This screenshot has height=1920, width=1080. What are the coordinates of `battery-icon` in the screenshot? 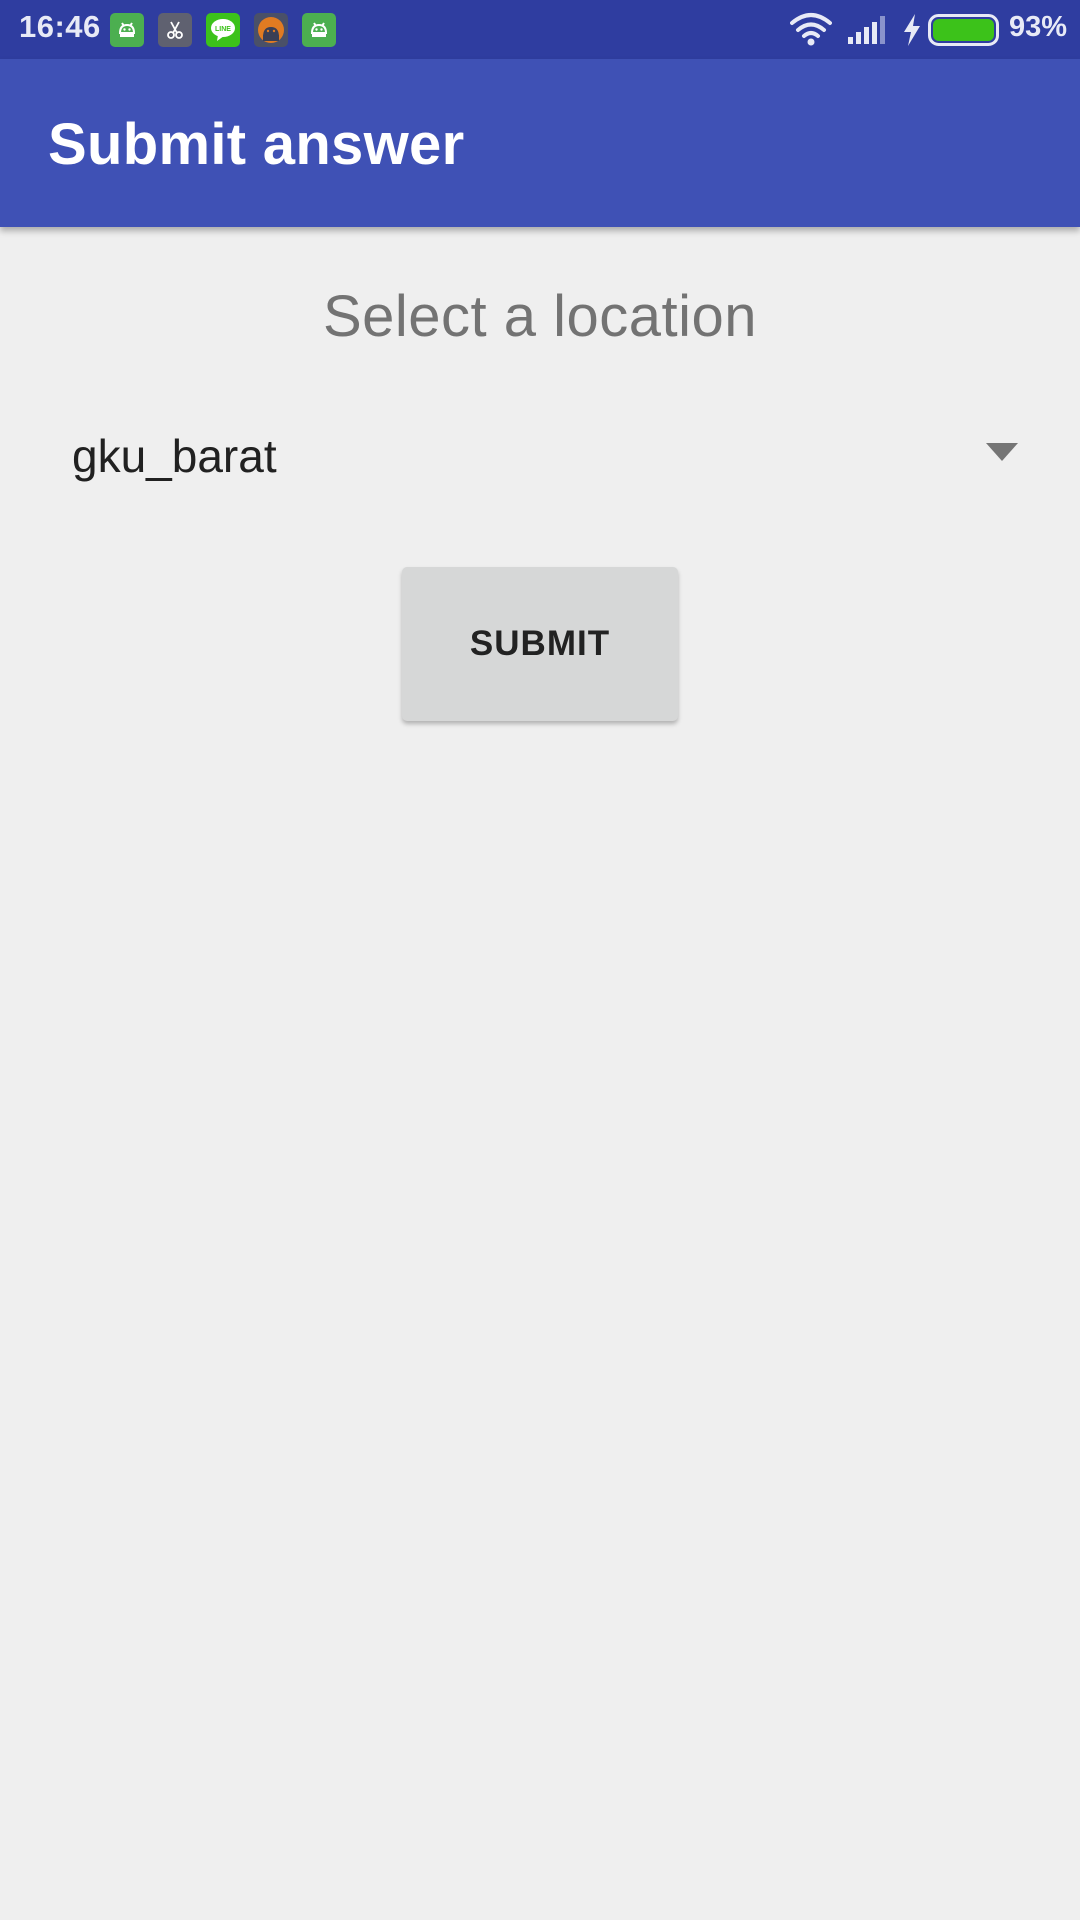 It's located at (963, 30).